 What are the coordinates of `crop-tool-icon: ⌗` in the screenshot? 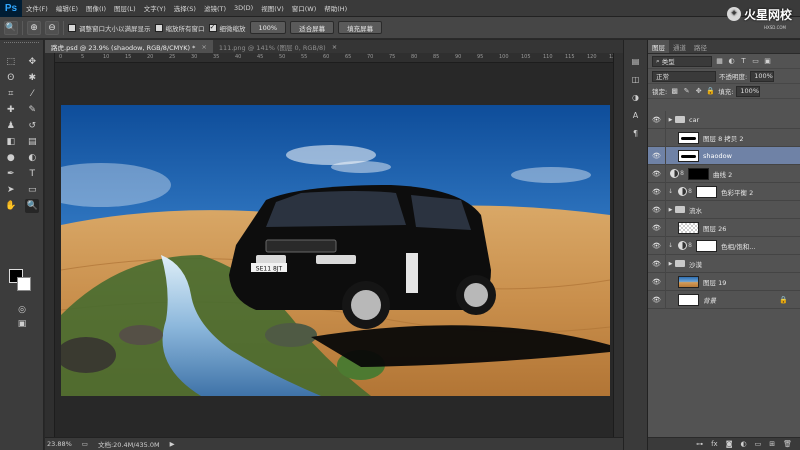 It's located at (11, 94).